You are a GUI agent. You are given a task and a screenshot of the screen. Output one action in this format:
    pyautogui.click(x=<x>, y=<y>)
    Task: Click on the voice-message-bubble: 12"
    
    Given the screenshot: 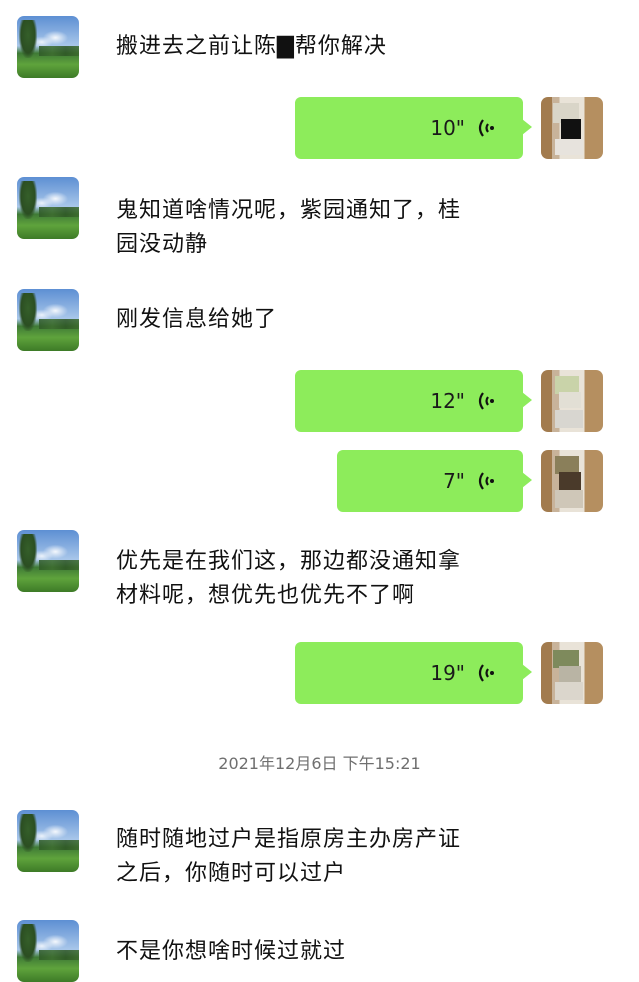 What is the action you would take?
    pyautogui.click(x=413, y=401)
    